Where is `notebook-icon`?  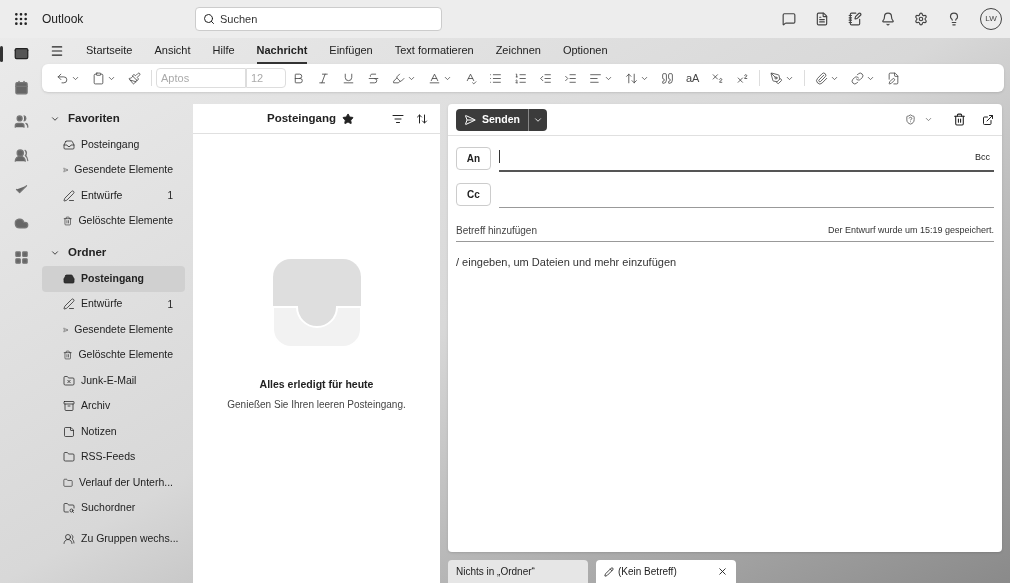 notebook-icon is located at coordinates (822, 19).